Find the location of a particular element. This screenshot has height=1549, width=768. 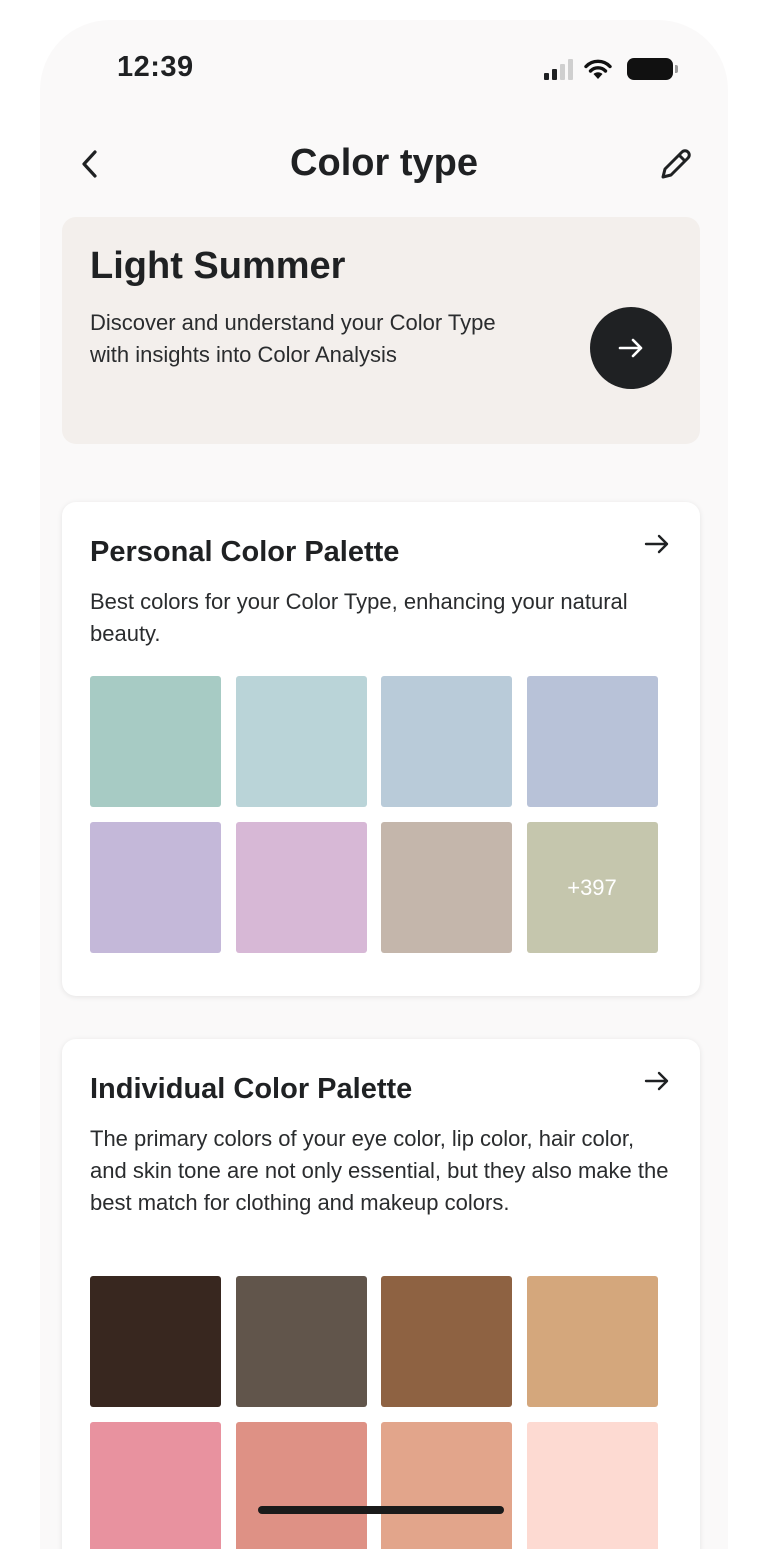

color-type-open-button is located at coordinates (631, 348).